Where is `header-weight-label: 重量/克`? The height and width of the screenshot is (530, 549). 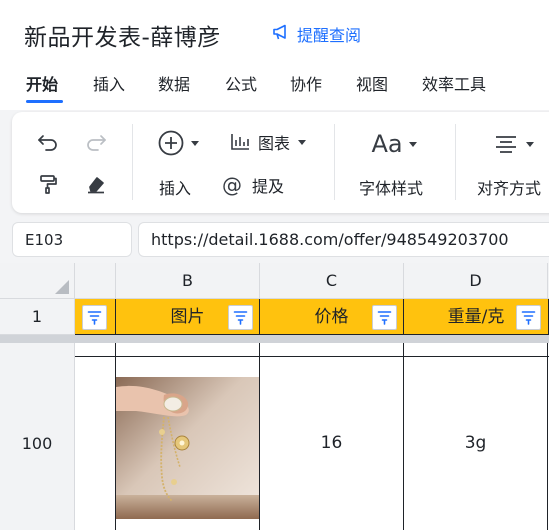
header-weight-label: 重量/克 is located at coordinates (476, 317).